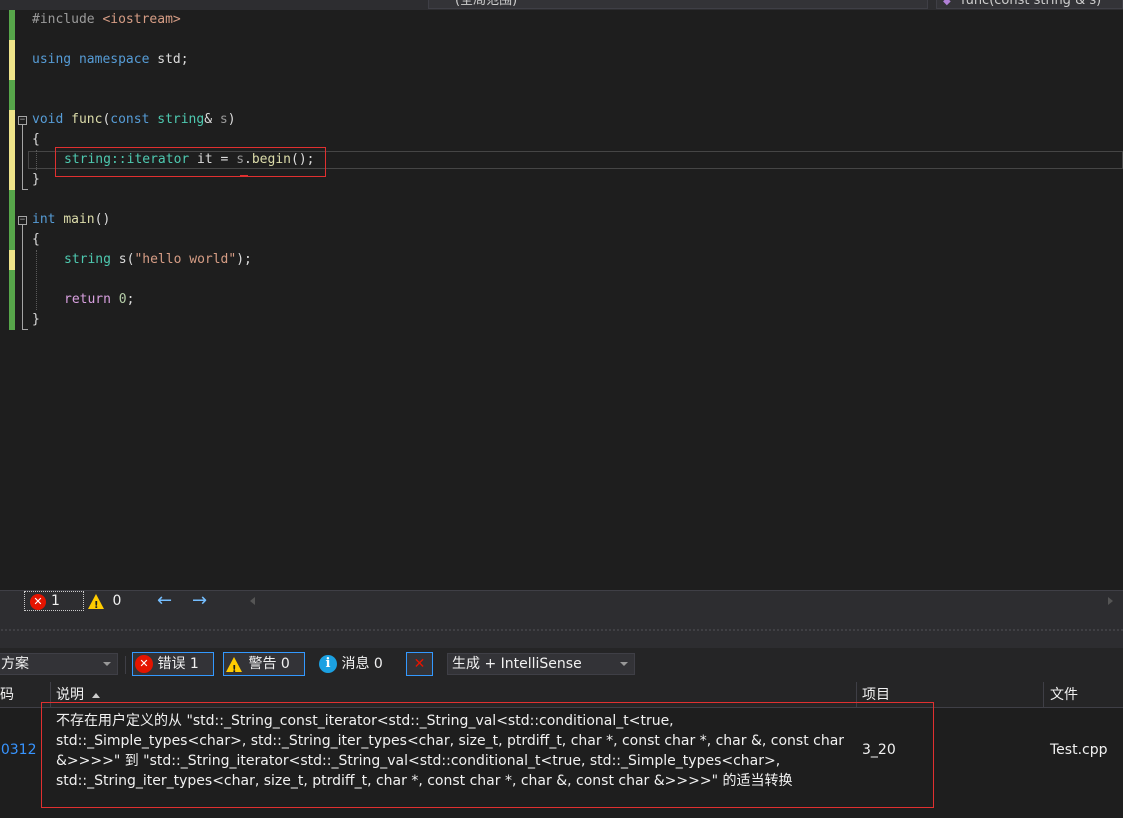  I want to click on messages-filter-button: i 消息 0, so click(356, 664).